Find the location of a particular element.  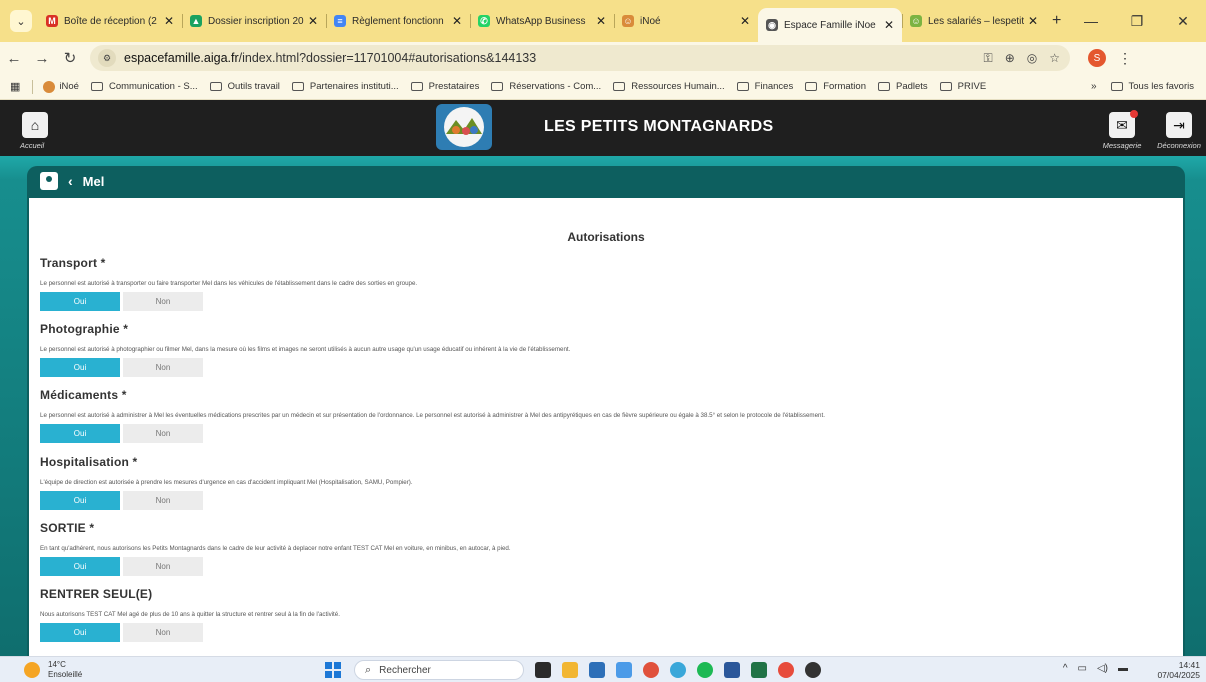

volume-icon: ◁) is located at coordinates (1102, 668).